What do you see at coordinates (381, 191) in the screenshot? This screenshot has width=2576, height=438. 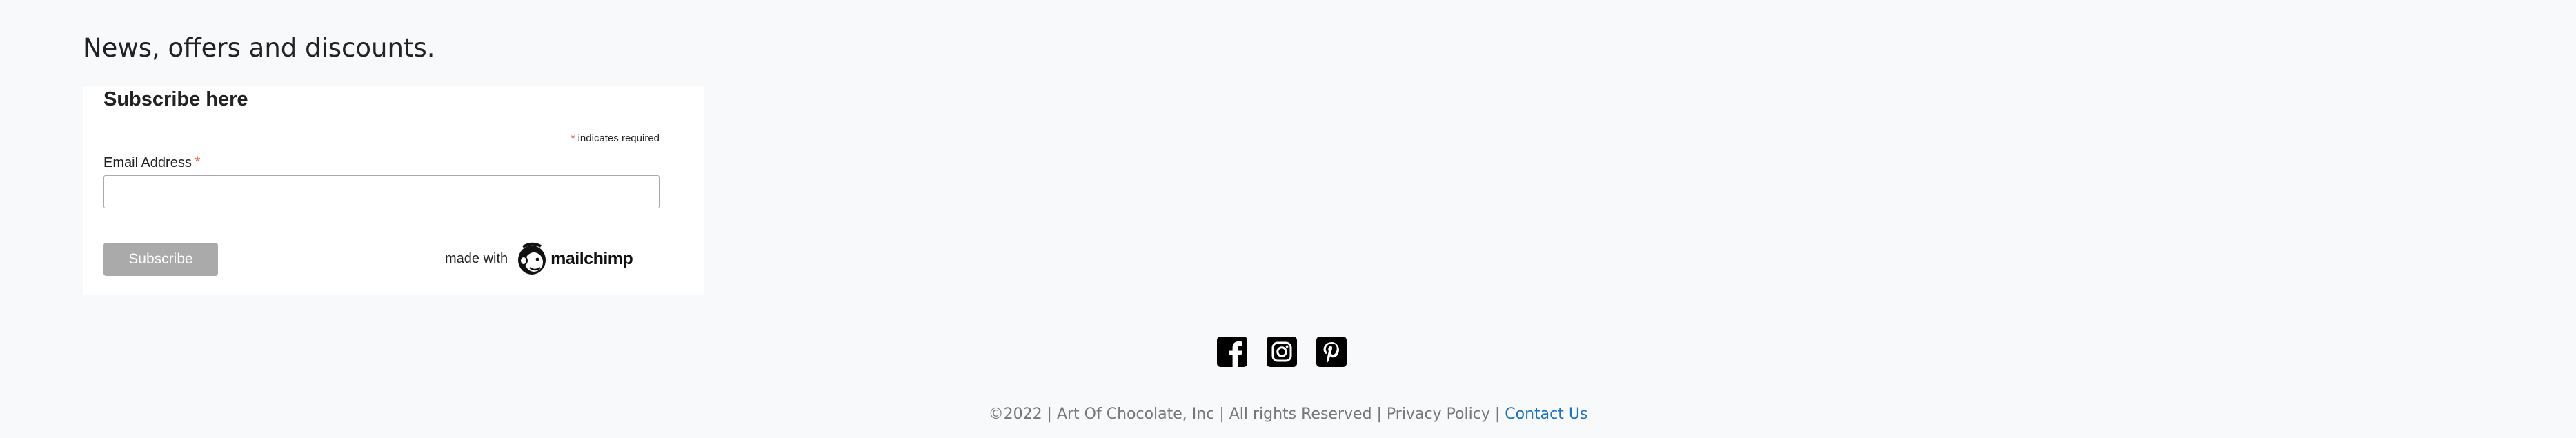 I see `email-field` at bounding box center [381, 191].